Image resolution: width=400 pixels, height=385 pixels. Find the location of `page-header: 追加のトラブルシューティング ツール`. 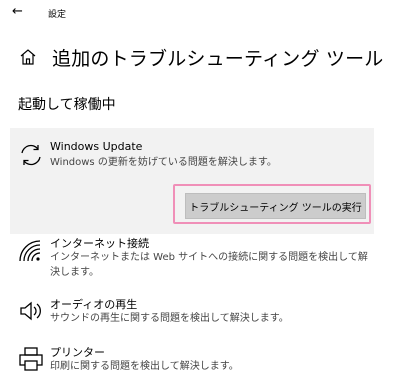

page-header: 追加のトラブルシューティング ツール is located at coordinates (201, 57).